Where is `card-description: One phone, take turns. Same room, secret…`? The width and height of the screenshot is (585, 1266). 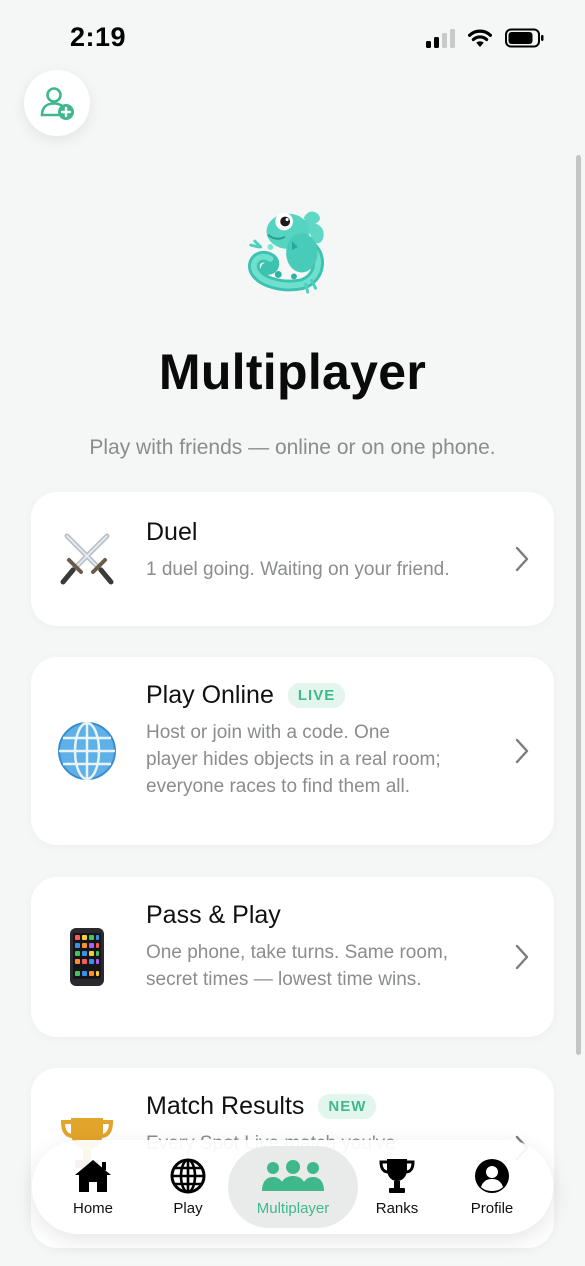 card-description: One phone, take turns. Same room, secret… is located at coordinates (297, 966).